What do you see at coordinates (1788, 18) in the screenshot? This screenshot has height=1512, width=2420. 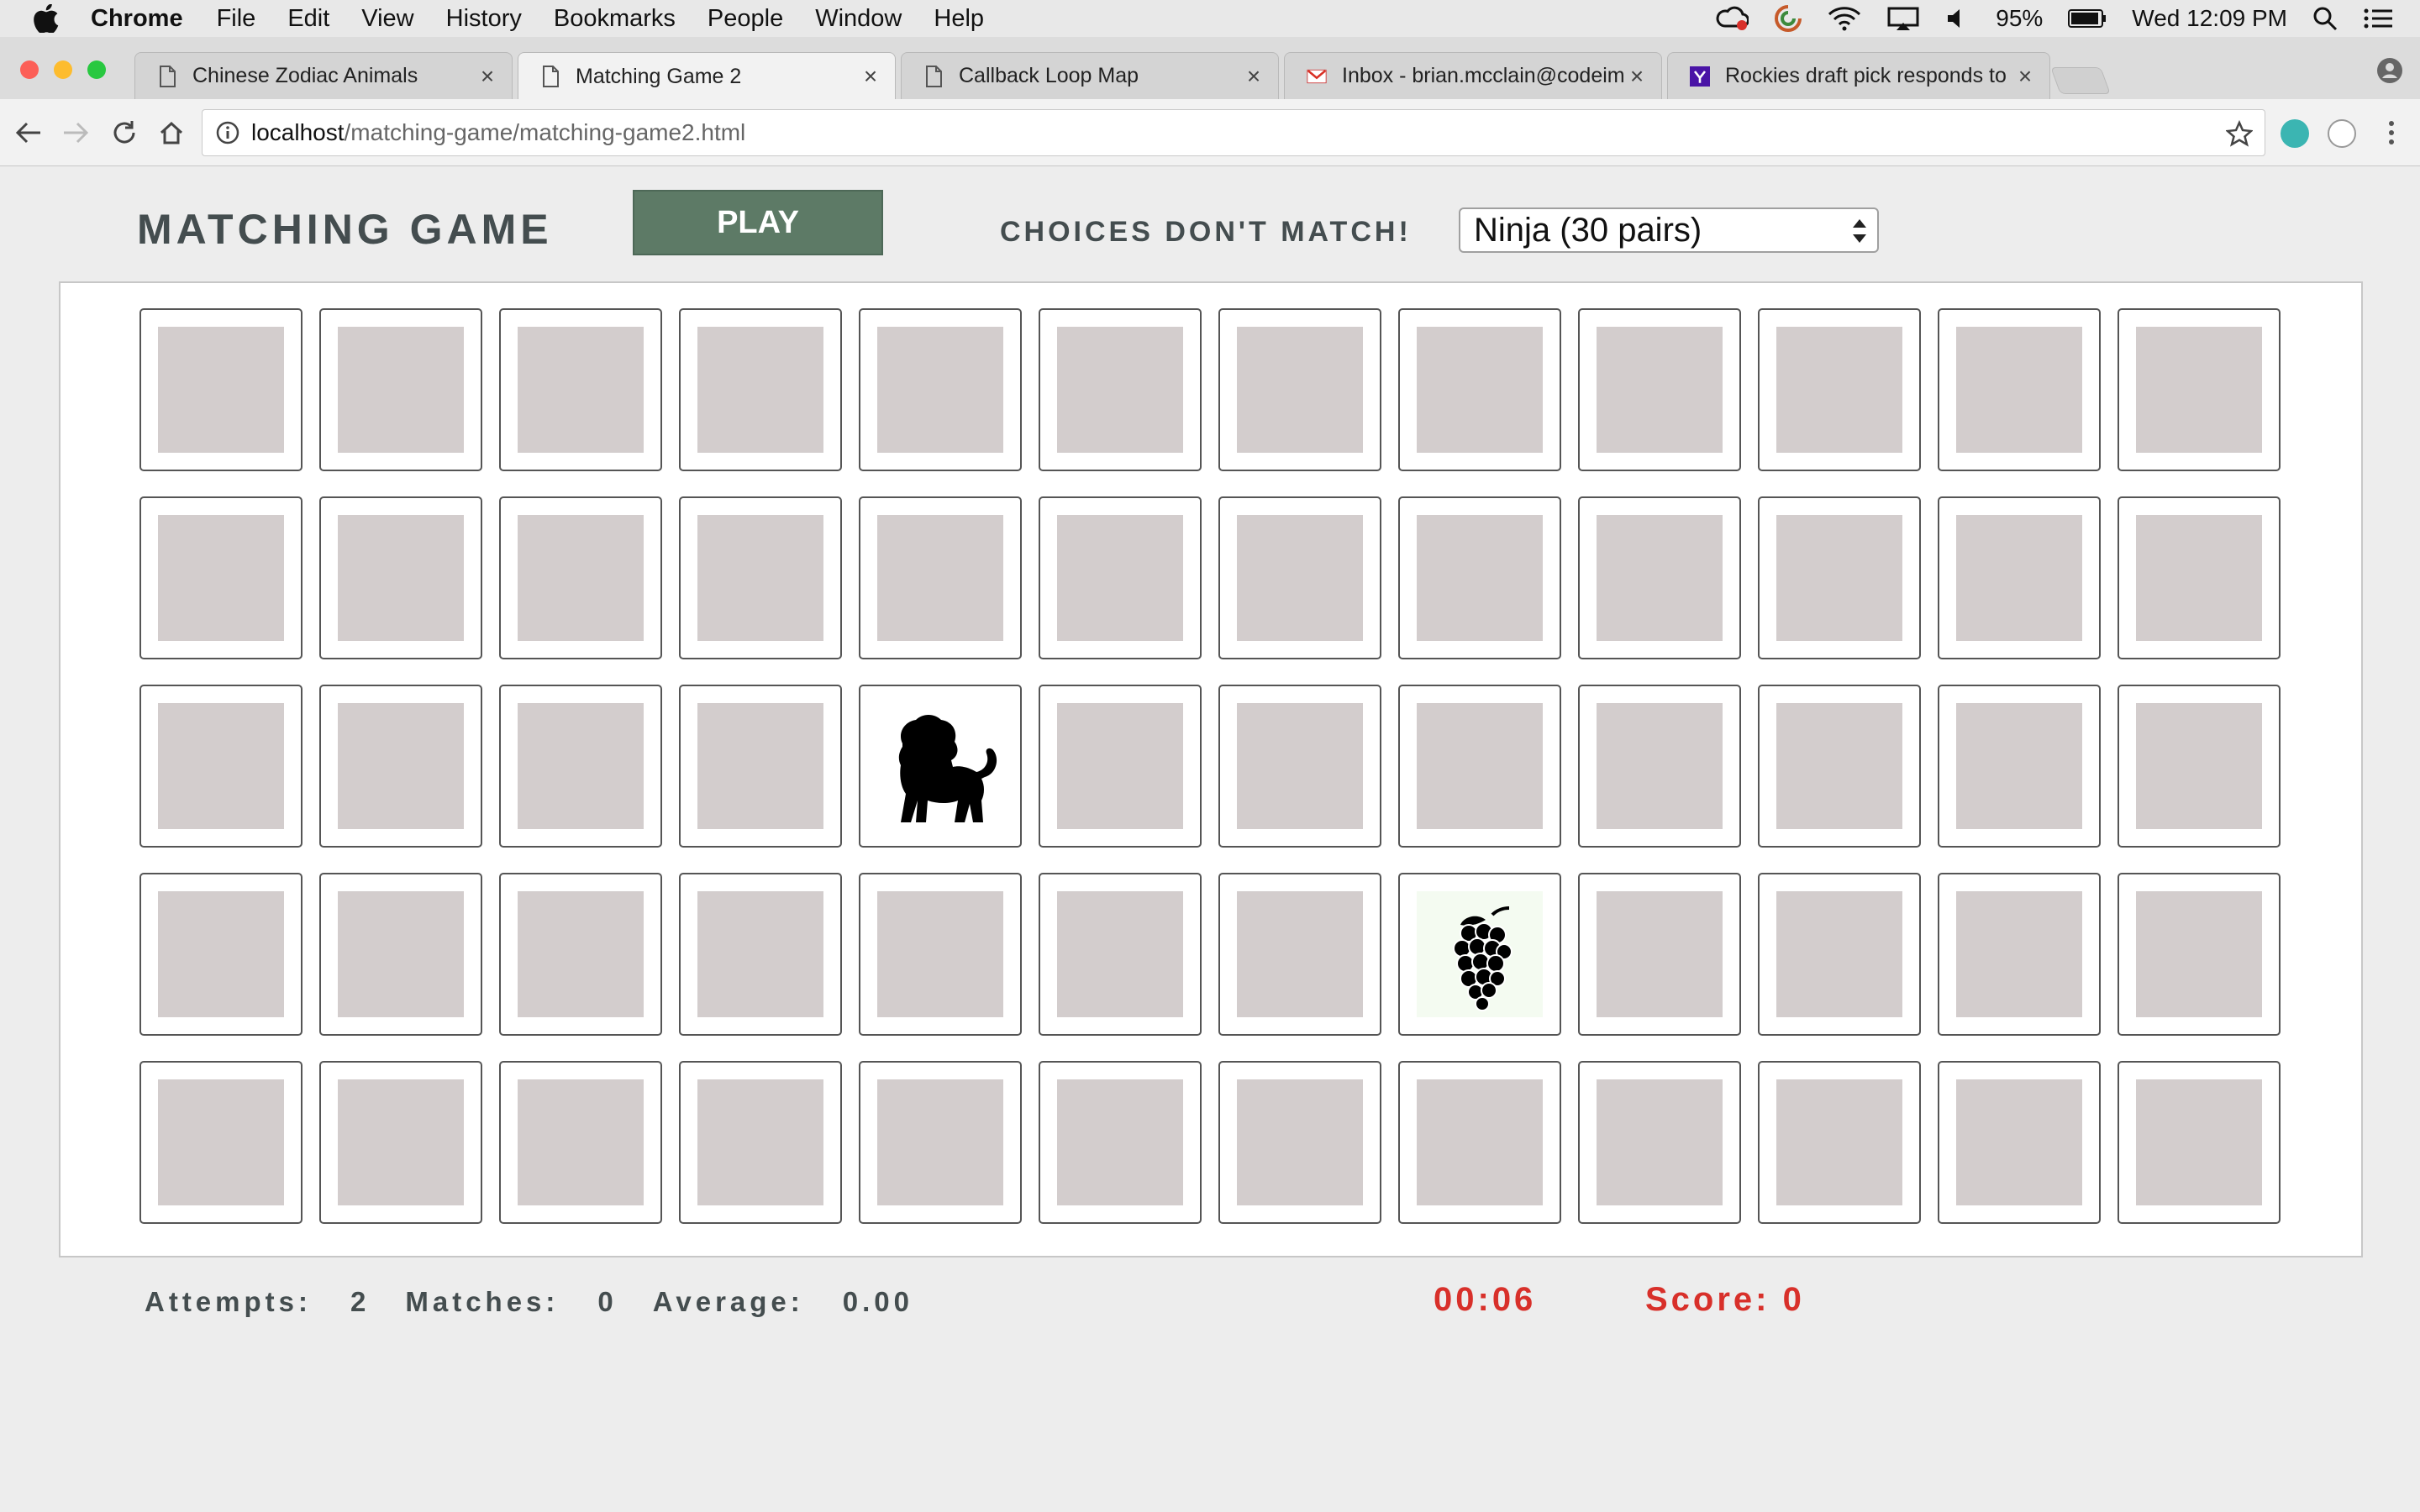 I see `sync-app-icon` at bounding box center [1788, 18].